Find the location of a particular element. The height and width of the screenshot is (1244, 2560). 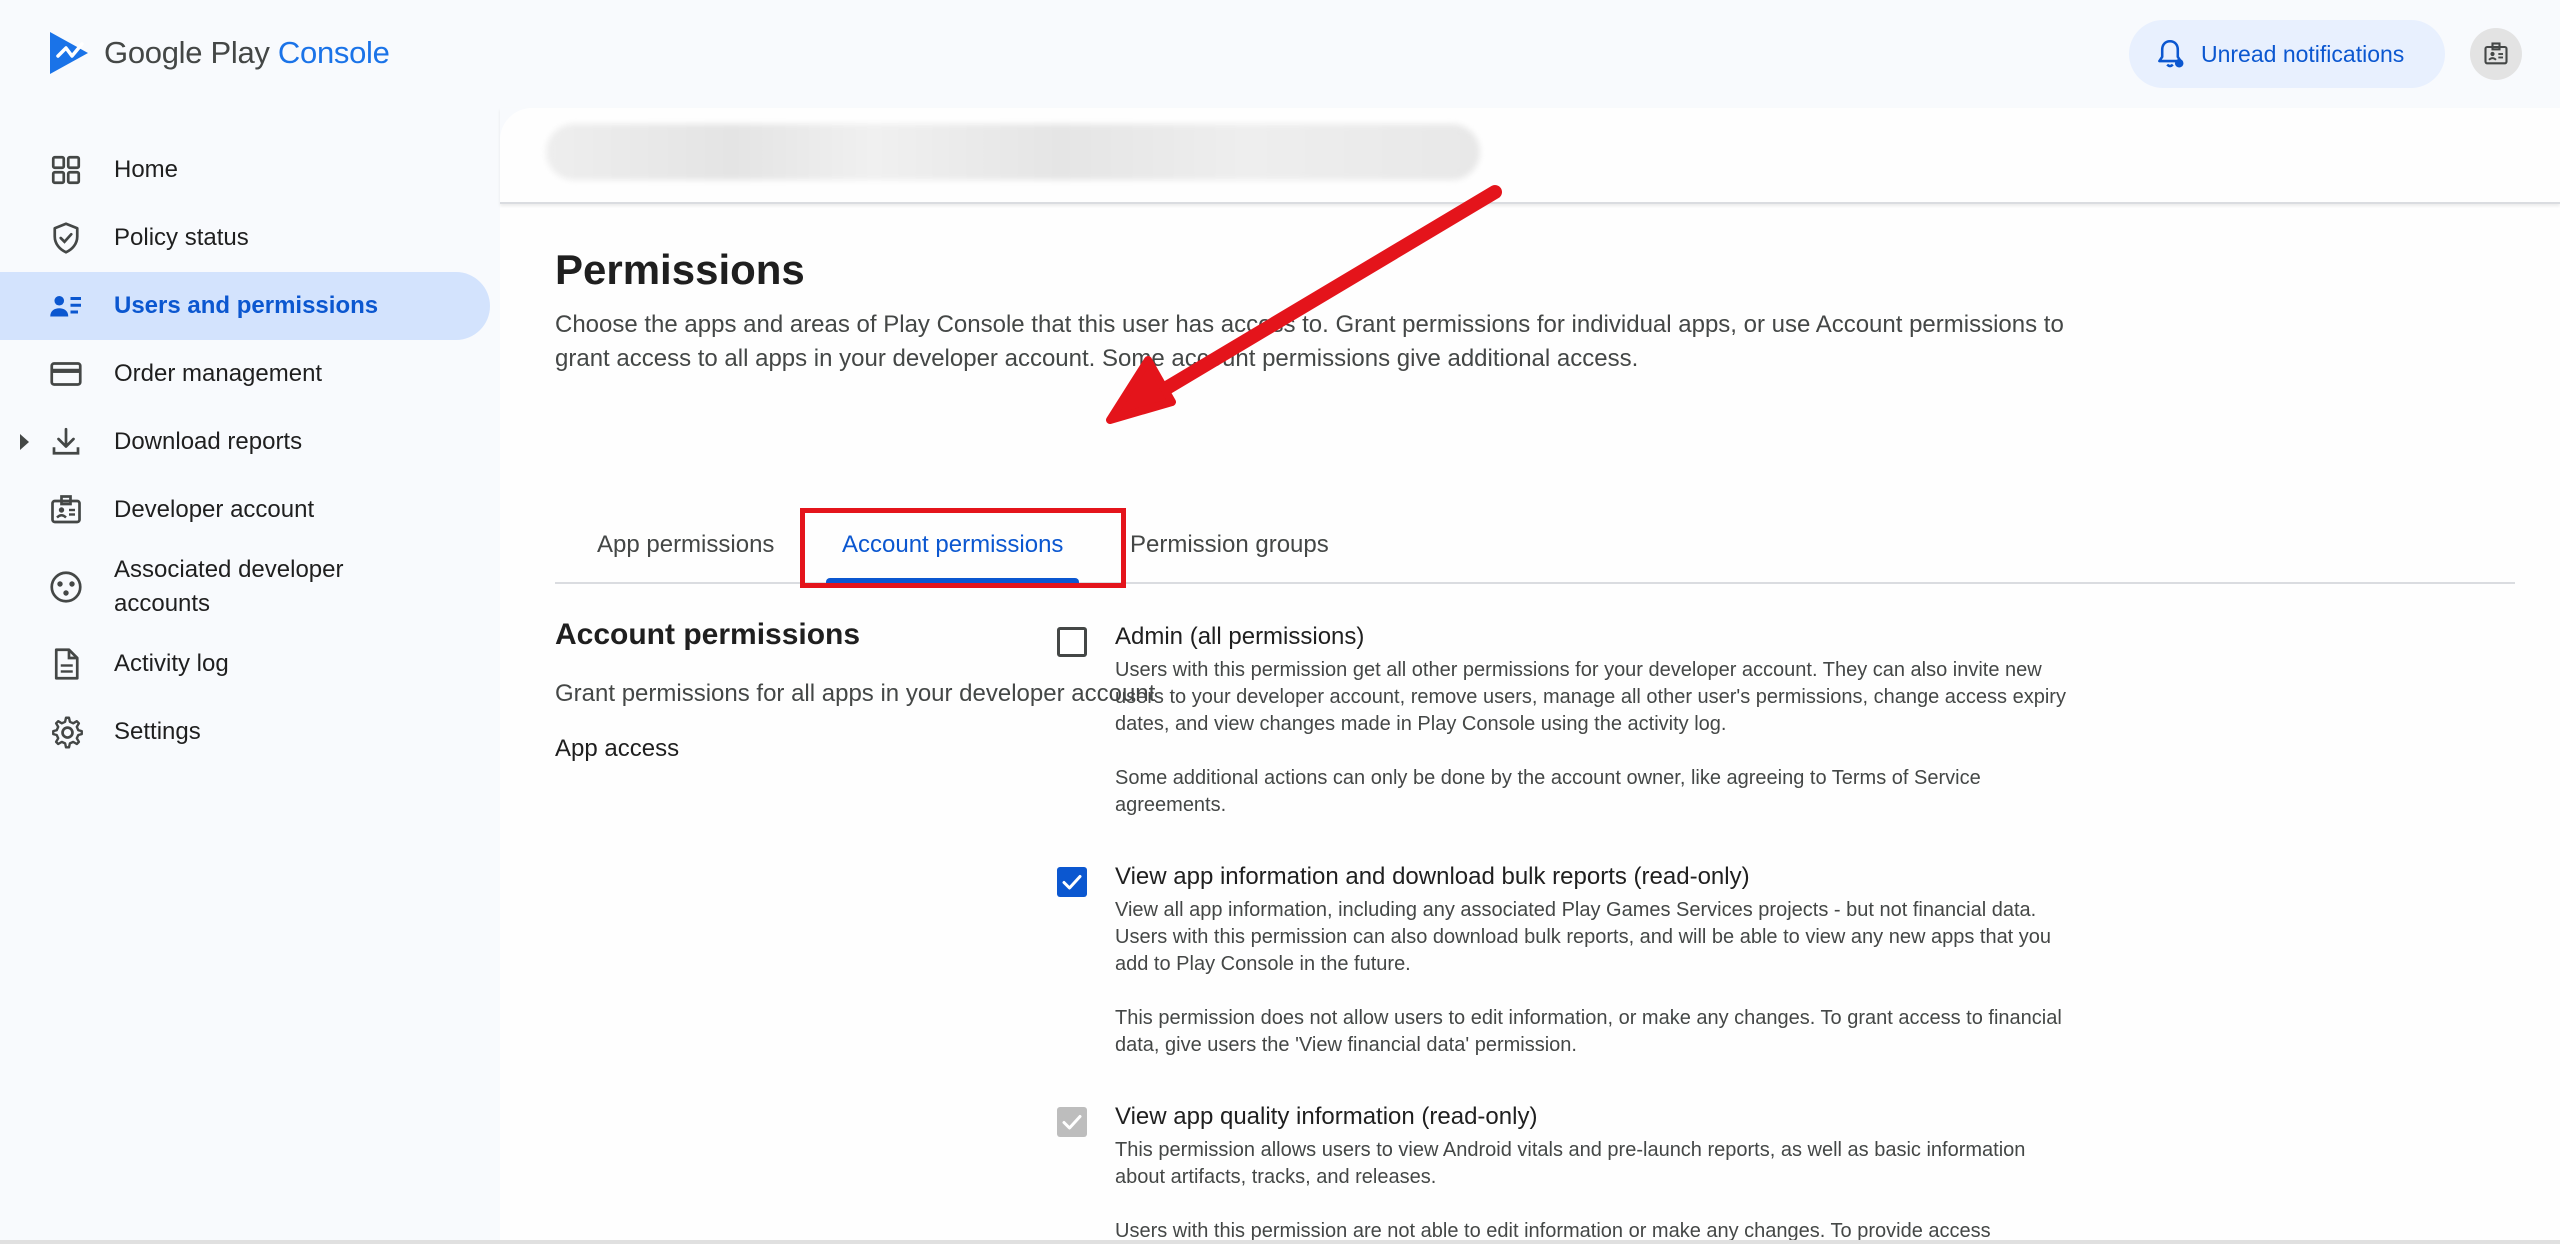

bell-icon is located at coordinates (2171, 53).